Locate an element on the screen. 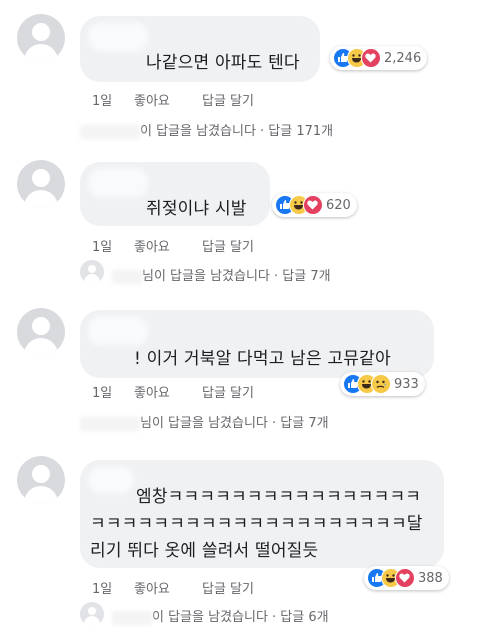  reaction-count: 2,246 is located at coordinates (403, 58).